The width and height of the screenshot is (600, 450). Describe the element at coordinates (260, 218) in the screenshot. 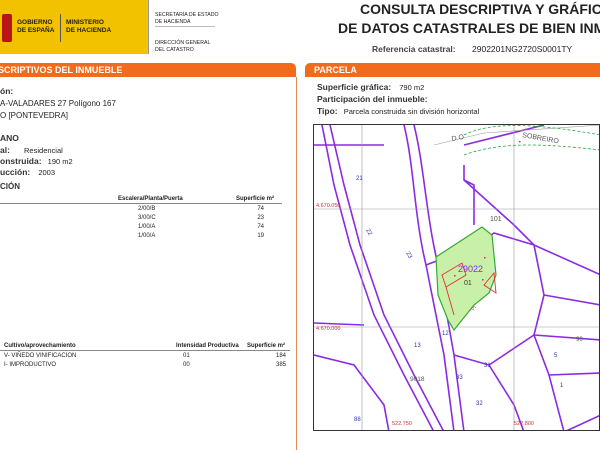

I see `table-cell-area: 23` at that location.